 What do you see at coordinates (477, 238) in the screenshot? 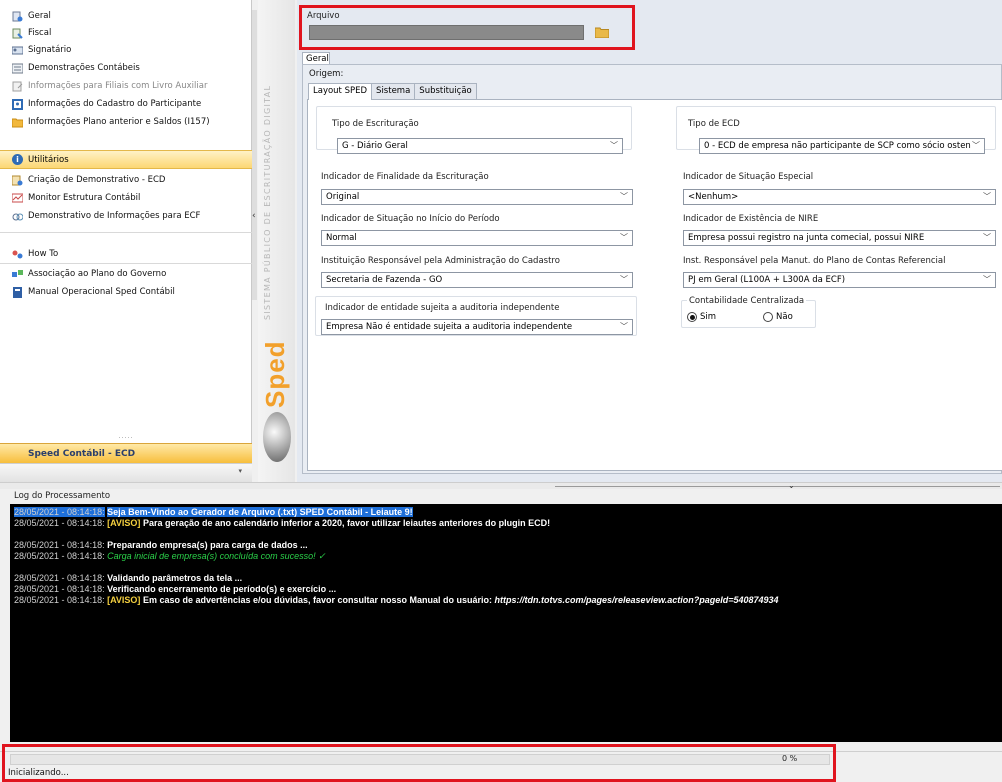
I see `situacao-inicio-select: Normal ﹀` at bounding box center [477, 238].